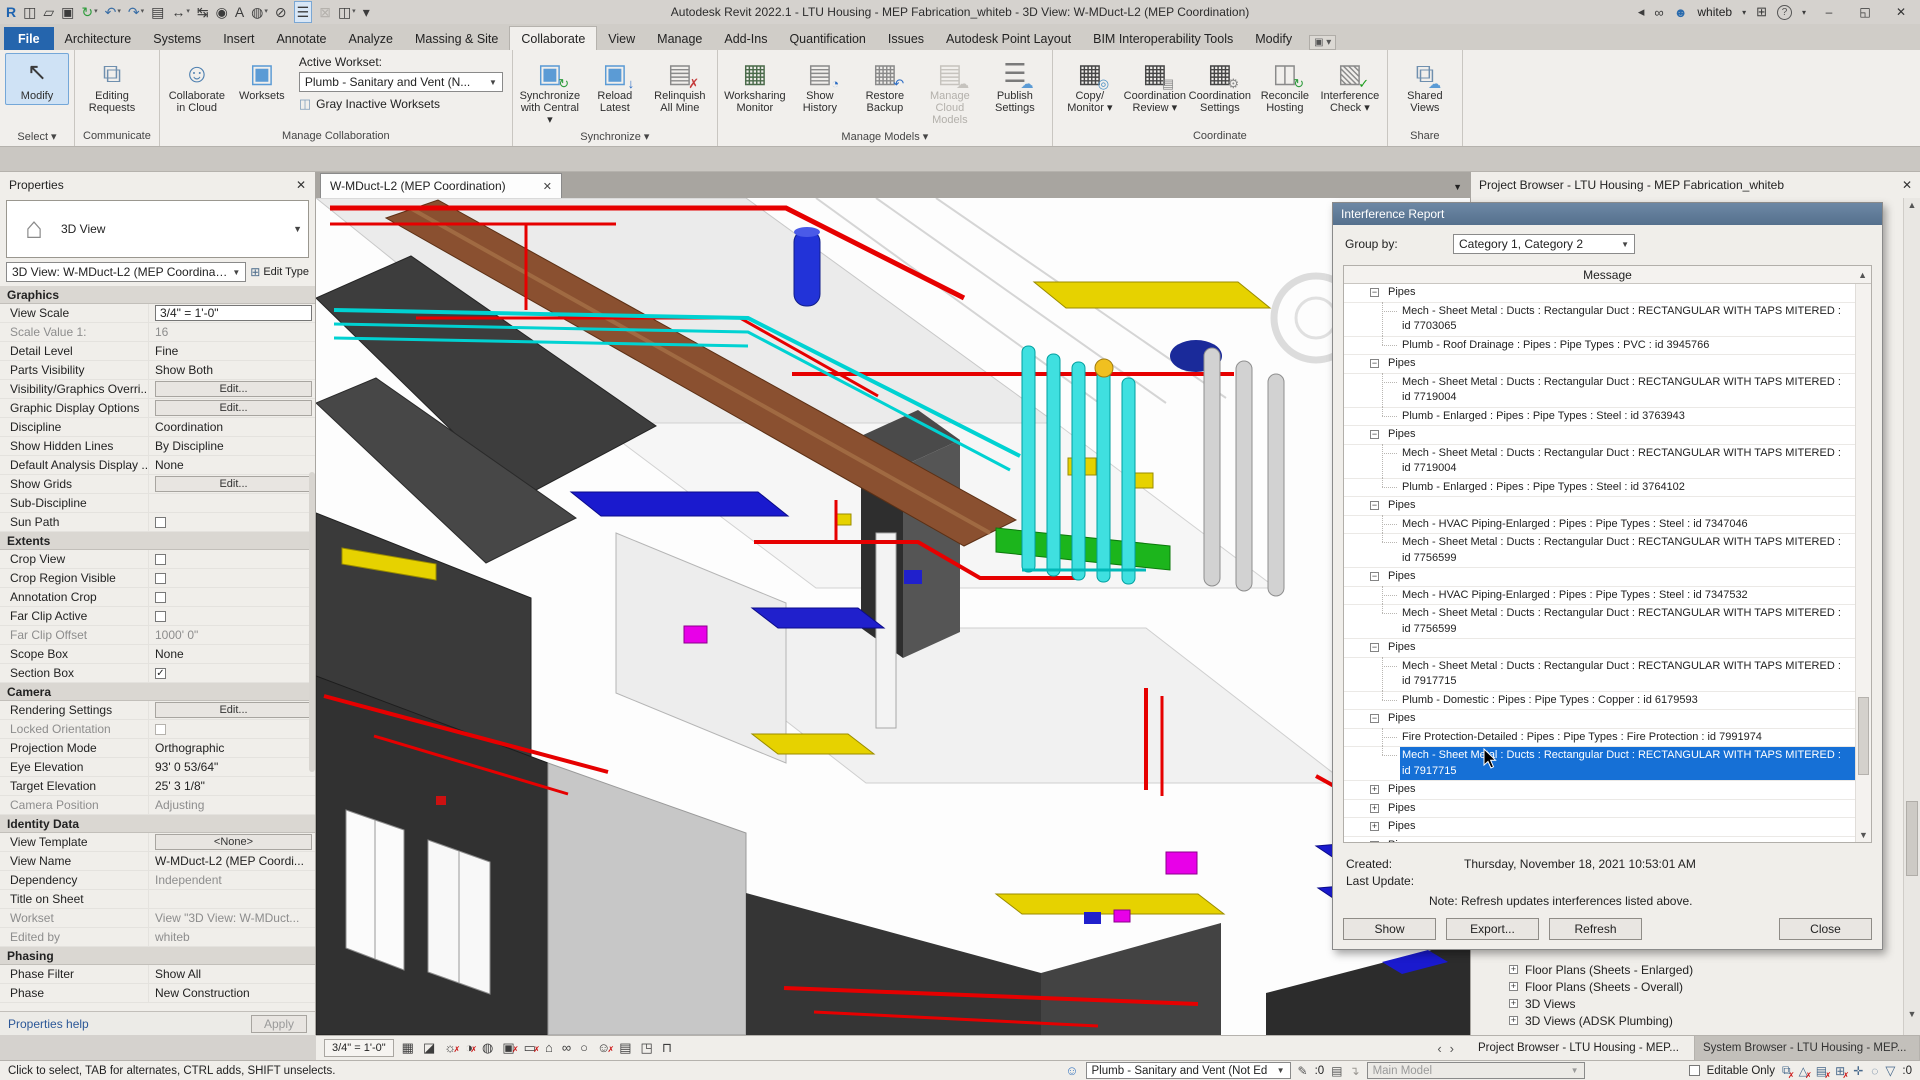  I want to click on property-row-sun-path: Sun Path, so click(157, 522).